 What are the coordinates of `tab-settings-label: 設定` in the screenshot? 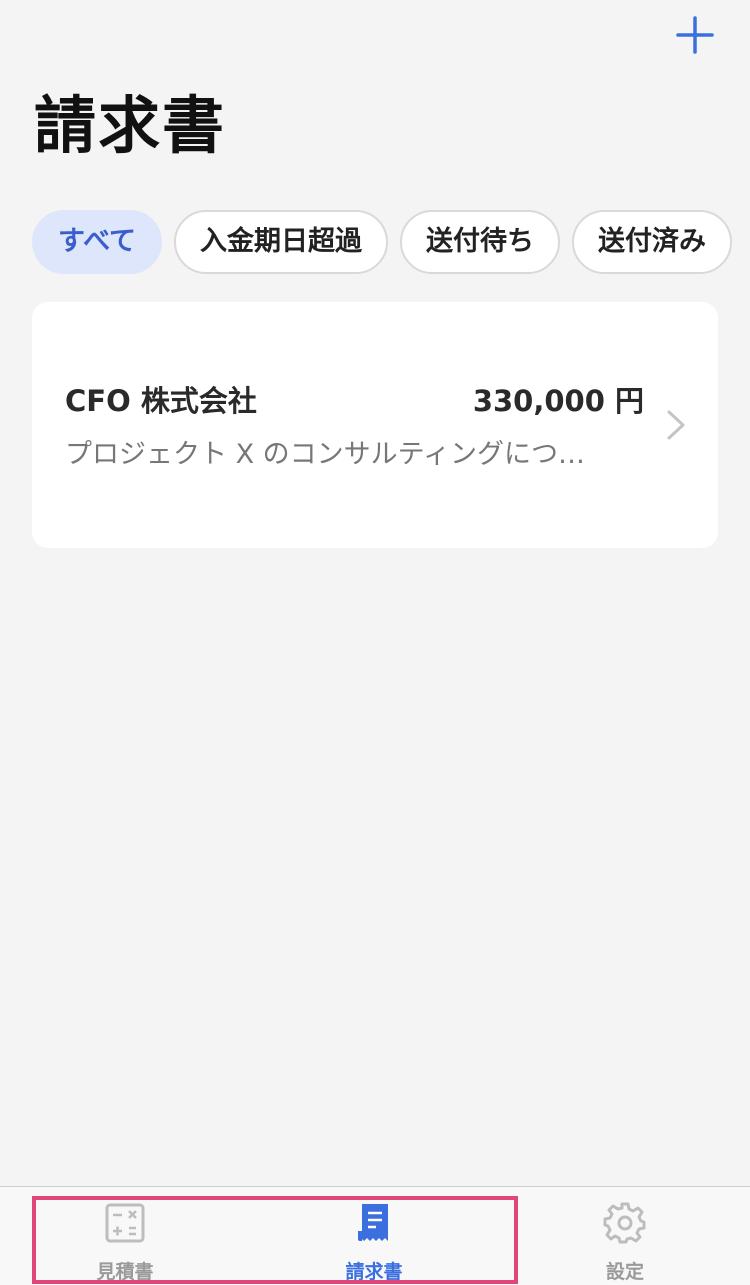 It's located at (624, 1272).